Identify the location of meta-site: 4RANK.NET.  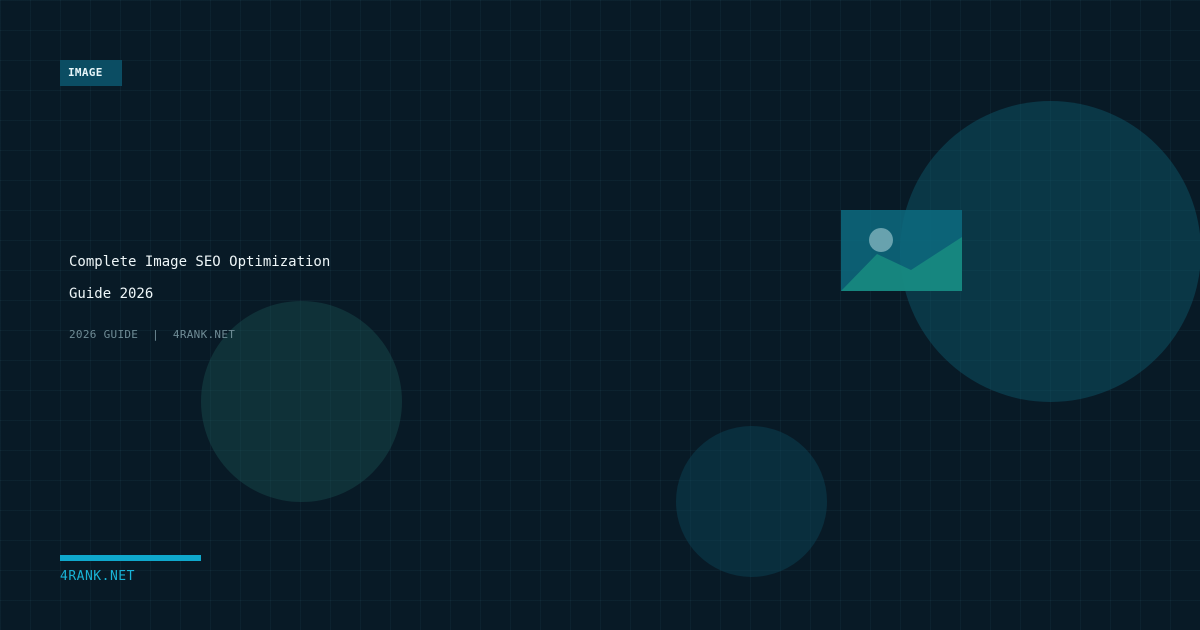
(204, 334).